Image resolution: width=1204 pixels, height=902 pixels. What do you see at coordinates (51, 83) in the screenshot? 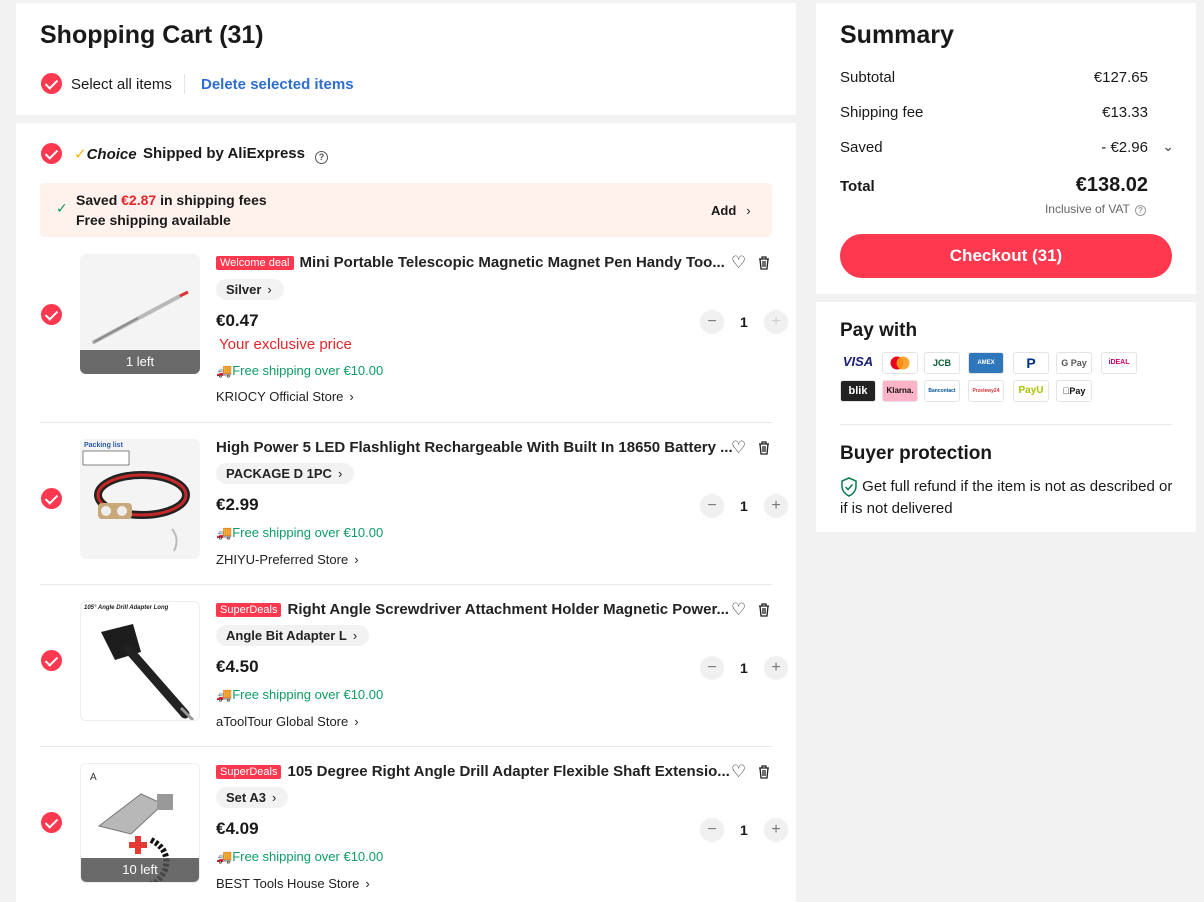
I see `select-all-checkbox` at bounding box center [51, 83].